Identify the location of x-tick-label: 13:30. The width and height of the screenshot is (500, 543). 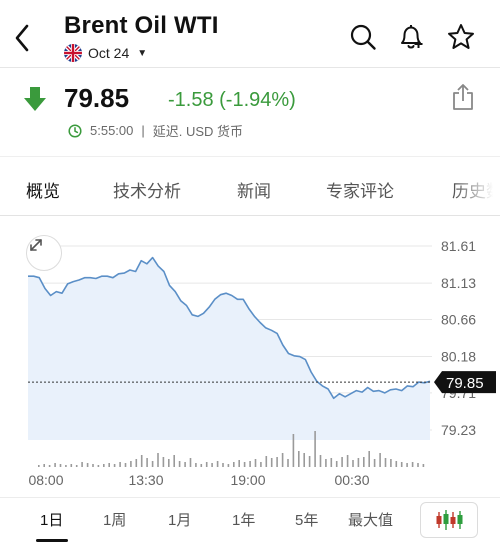
(145, 480).